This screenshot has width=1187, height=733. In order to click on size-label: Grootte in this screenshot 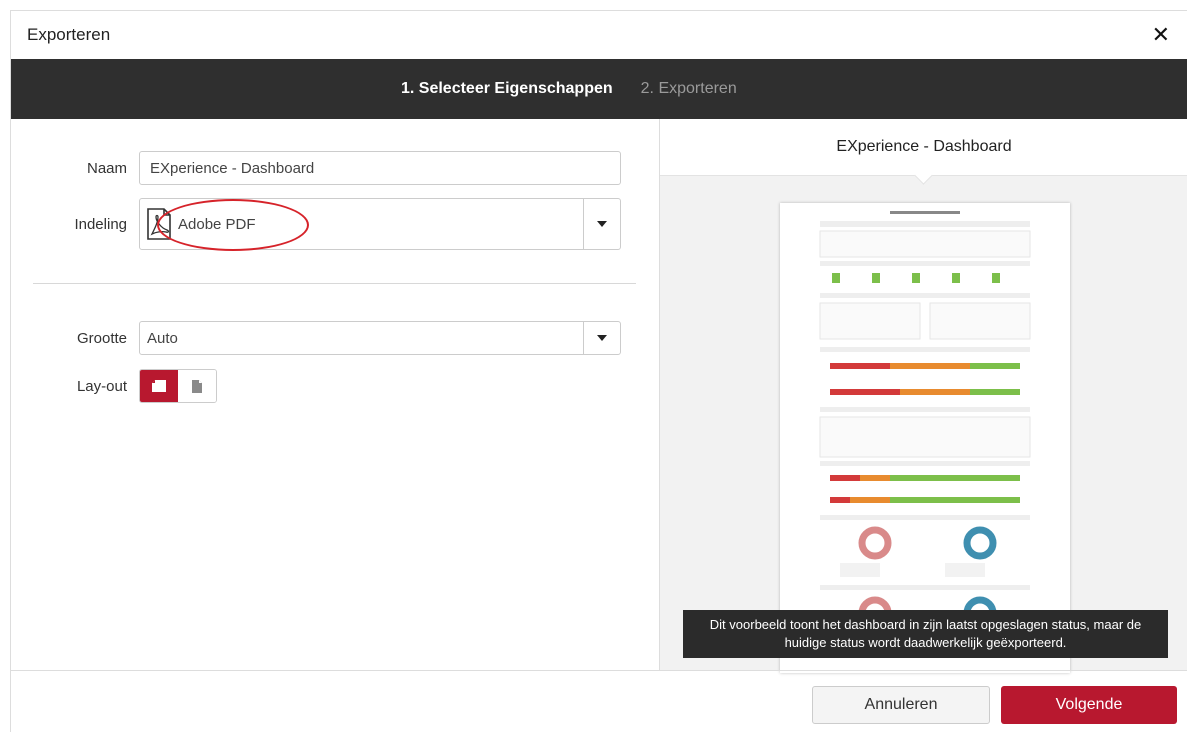, I will do `click(101, 338)`.